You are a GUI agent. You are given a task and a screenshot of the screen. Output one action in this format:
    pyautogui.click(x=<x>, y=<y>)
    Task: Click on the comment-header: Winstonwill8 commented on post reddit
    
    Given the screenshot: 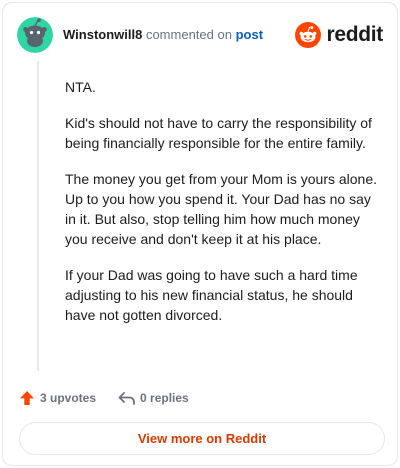 What is the action you would take?
    pyautogui.click(x=200, y=35)
    